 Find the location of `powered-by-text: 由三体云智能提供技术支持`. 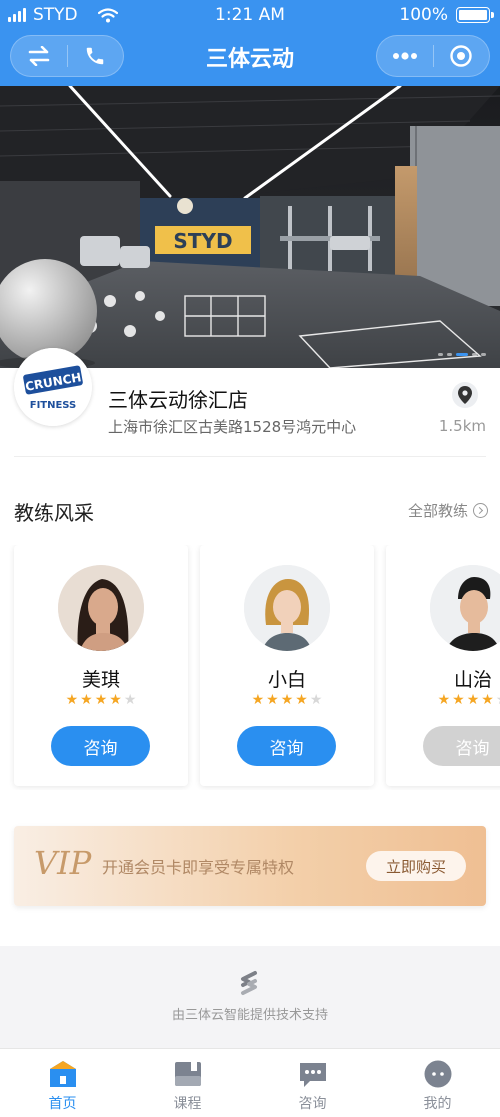

powered-by-text: 由三体云智能提供技术支持 is located at coordinates (249, 1015).